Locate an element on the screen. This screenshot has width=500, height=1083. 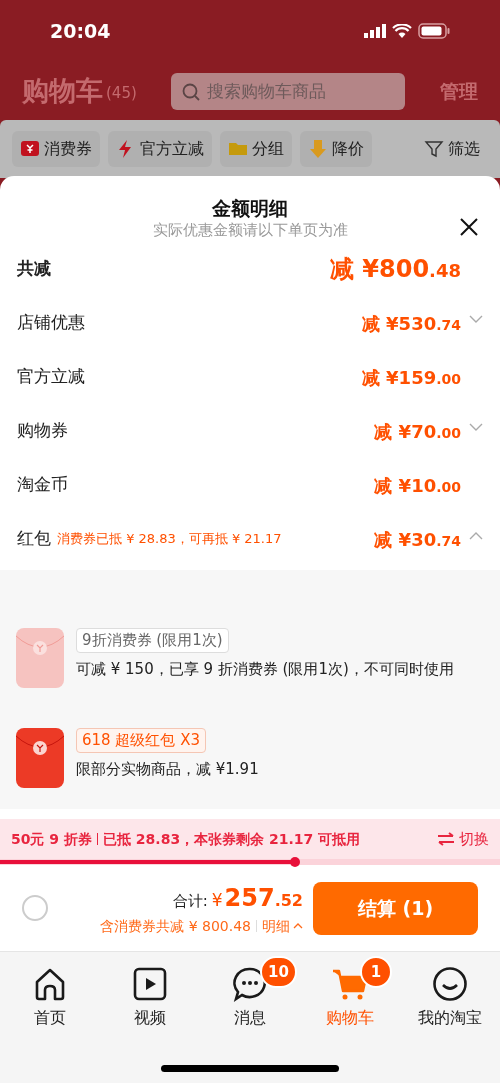
notification-badge: 10 is located at coordinates (278, 972).